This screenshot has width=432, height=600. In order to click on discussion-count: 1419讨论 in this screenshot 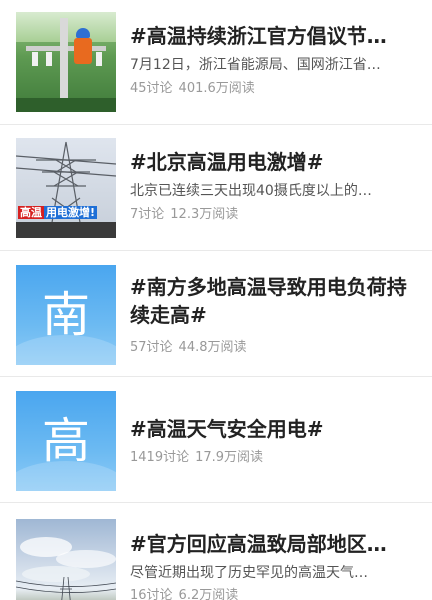, I will do `click(160, 457)`.